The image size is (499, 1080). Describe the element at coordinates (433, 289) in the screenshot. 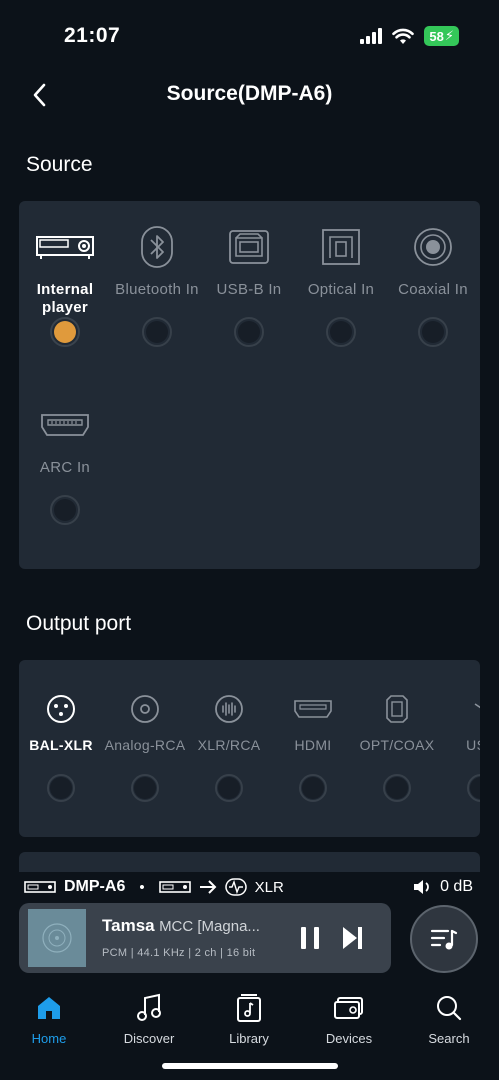

I see `source-label: Coaxial In` at that location.